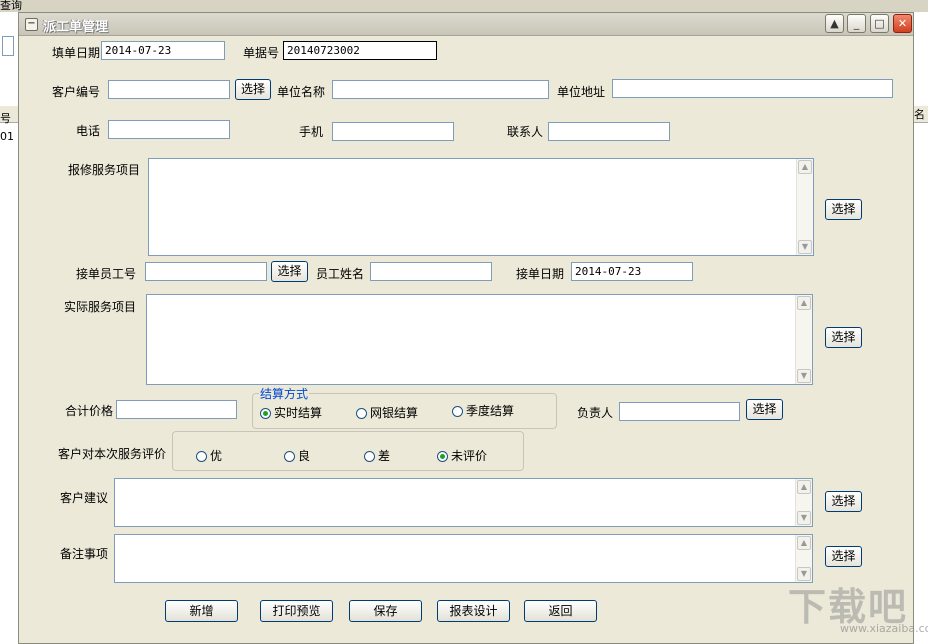 The width and height of the screenshot is (928, 644). What do you see at coordinates (163, 50) in the screenshot?
I see `fill-date-input: 2014-07-23` at bounding box center [163, 50].